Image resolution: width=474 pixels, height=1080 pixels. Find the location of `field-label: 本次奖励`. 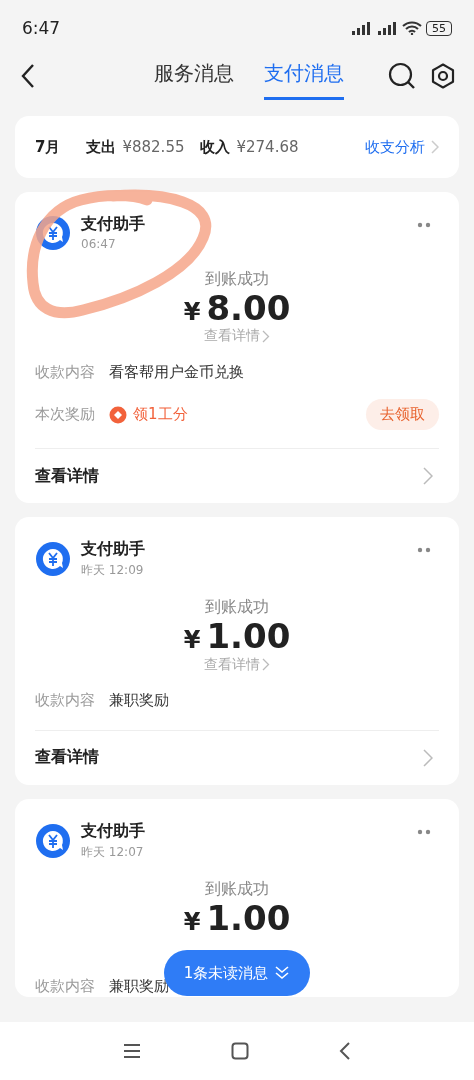

field-label: 本次奖励 is located at coordinates (65, 415).